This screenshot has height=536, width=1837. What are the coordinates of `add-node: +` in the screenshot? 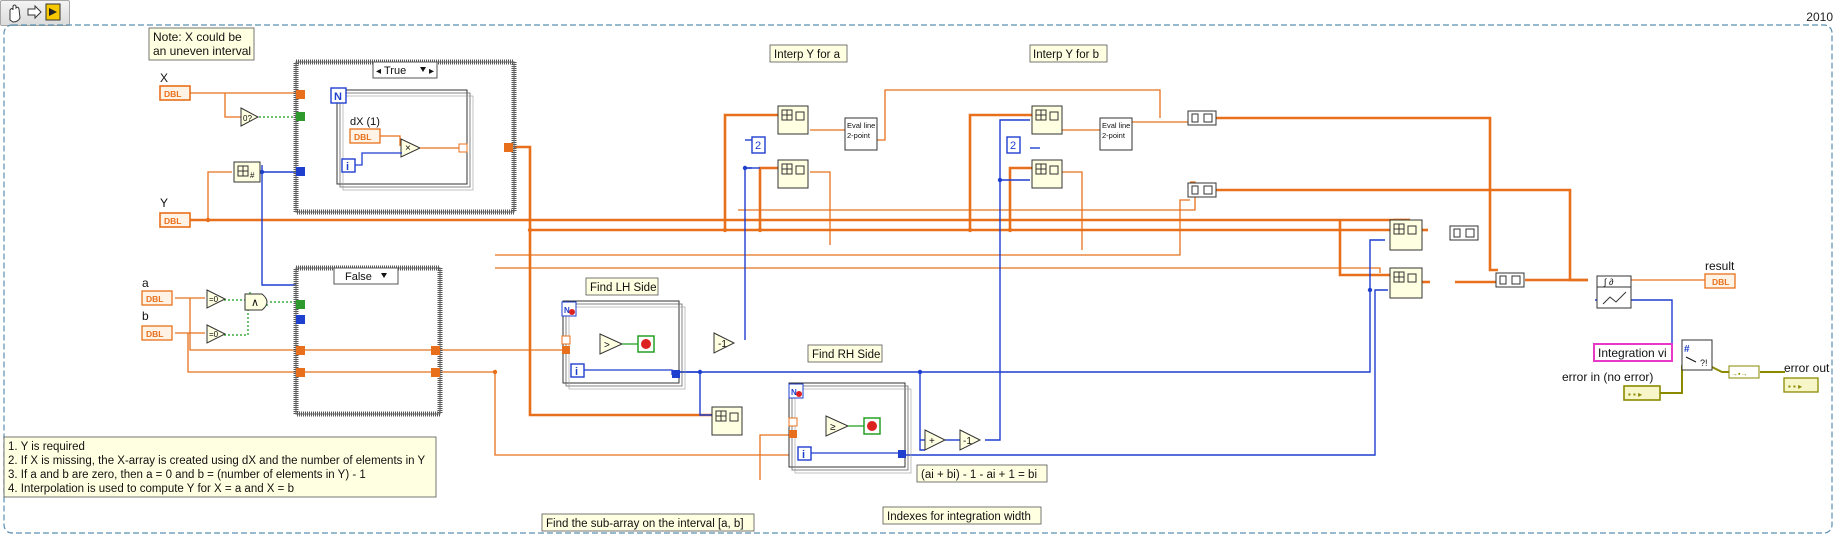 It's located at (935, 440).